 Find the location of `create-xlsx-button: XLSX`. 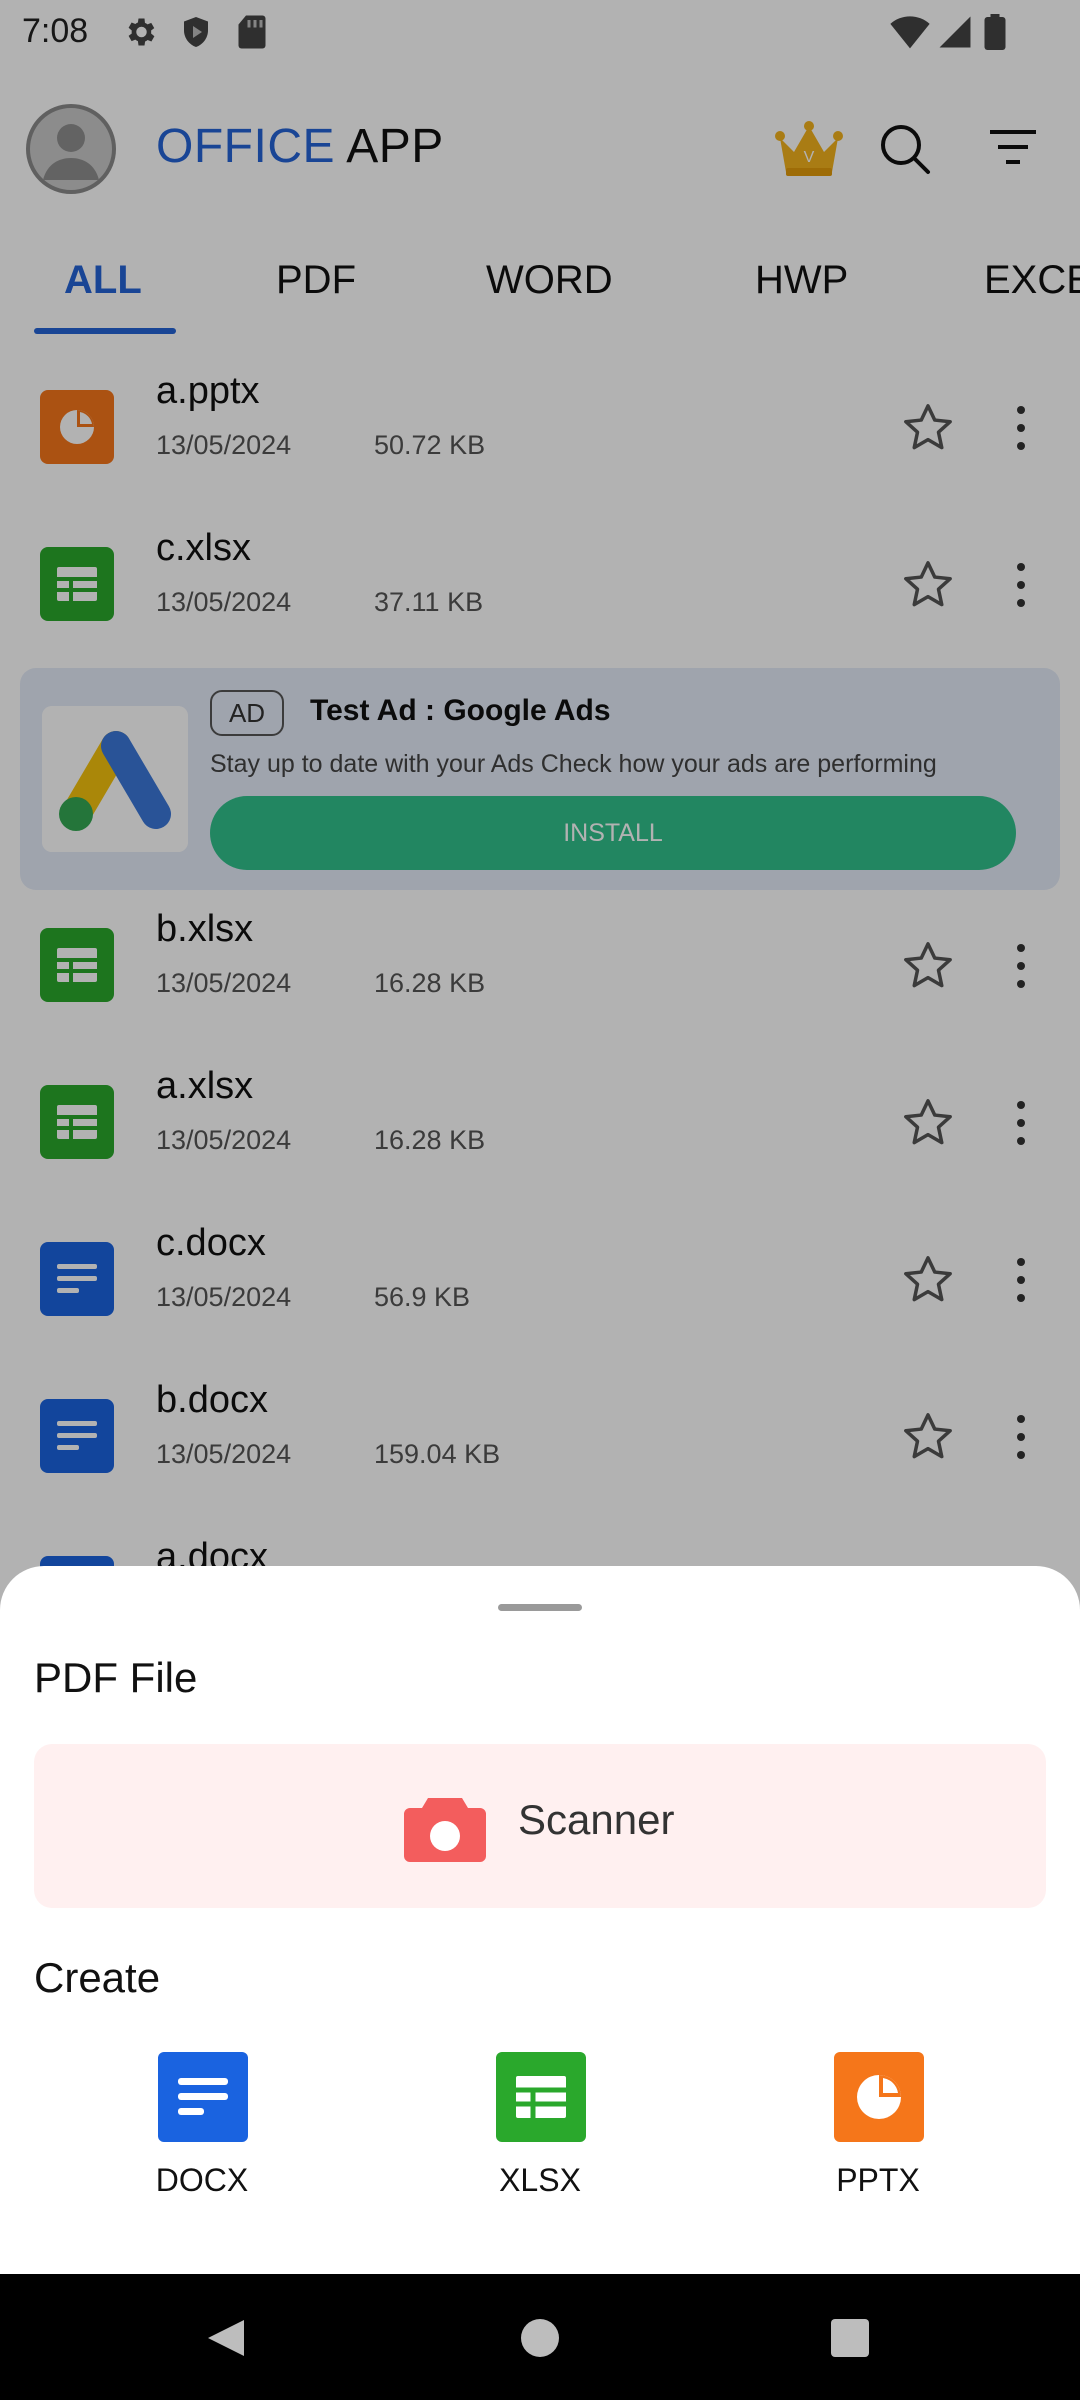

create-xlsx-button: XLSX is located at coordinates (540, 2137).